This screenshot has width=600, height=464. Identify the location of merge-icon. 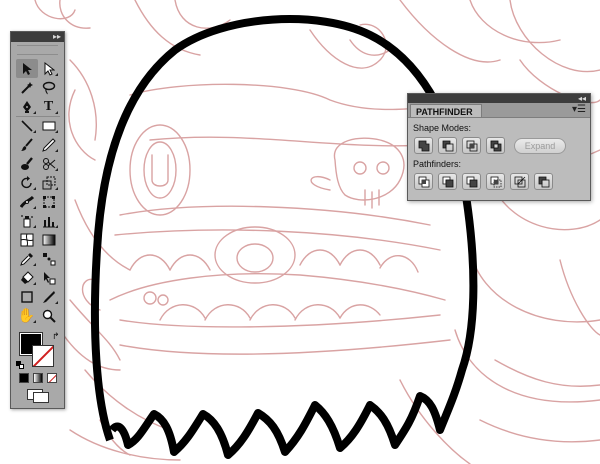
(471, 181).